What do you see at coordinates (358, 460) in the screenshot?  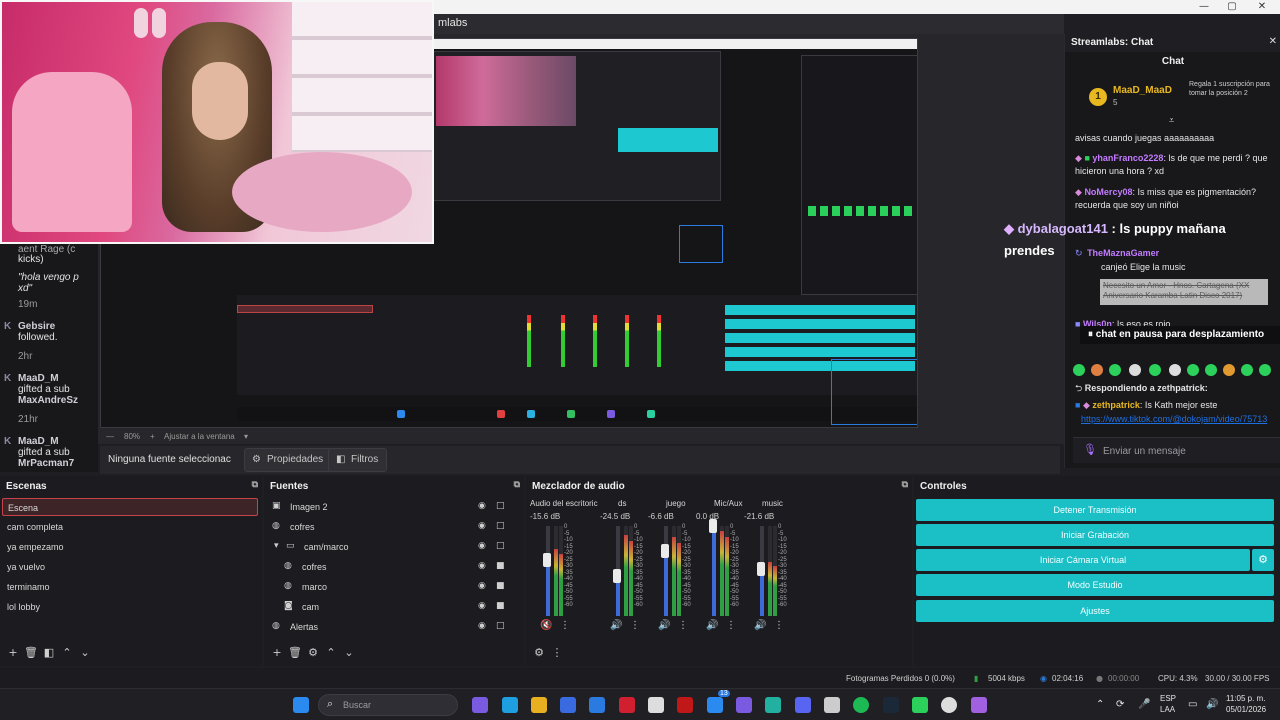 I see `filters-button: ◧ Filtros` at bounding box center [358, 460].